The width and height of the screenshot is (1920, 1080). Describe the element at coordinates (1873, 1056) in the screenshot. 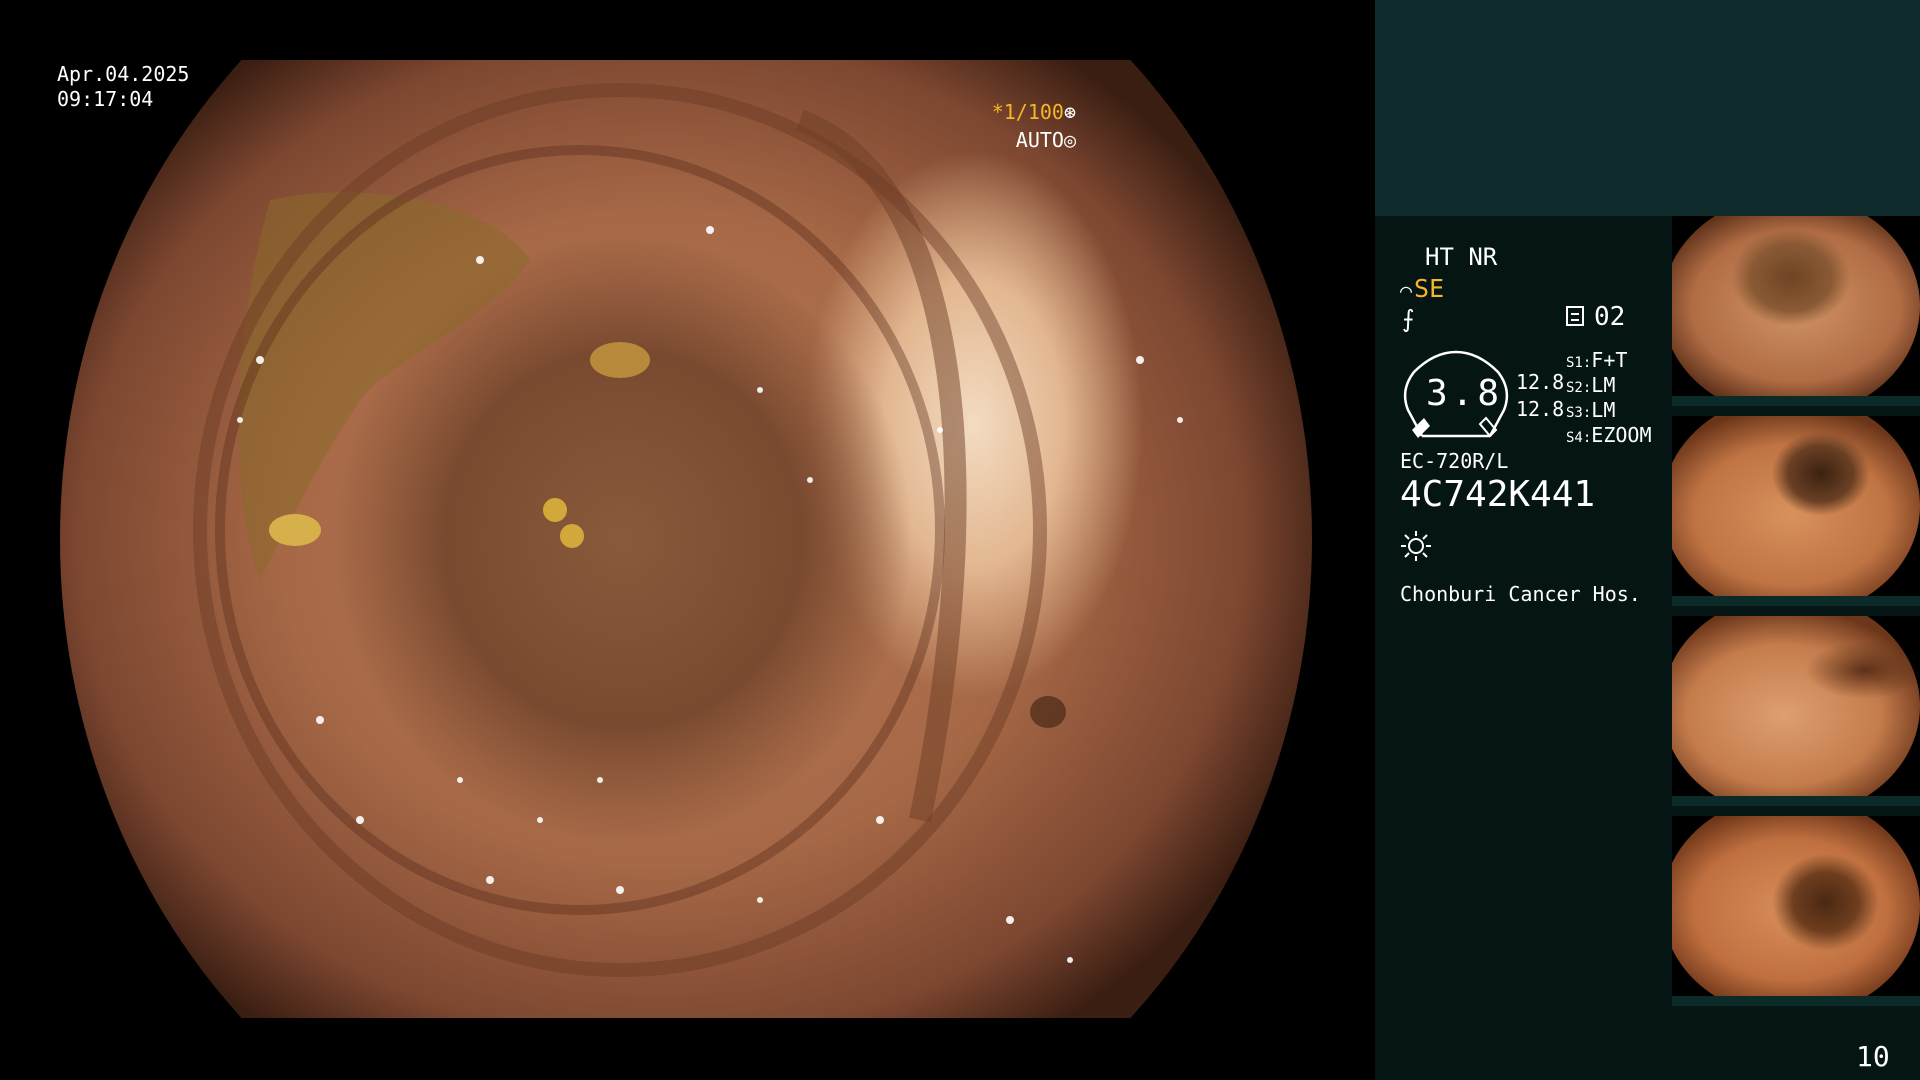

I see `page-number: 10` at that location.